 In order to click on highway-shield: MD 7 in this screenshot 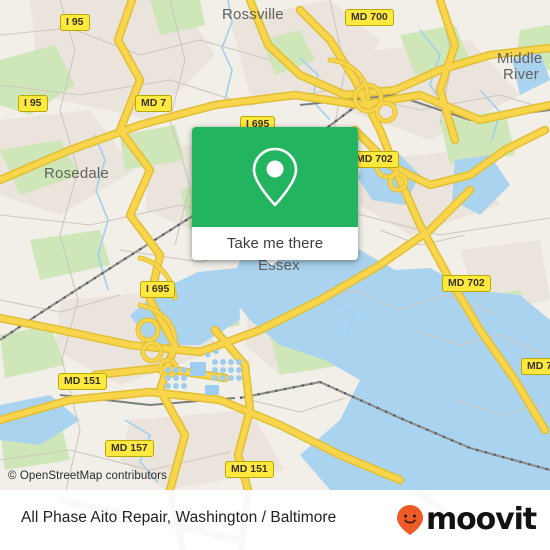, I will do `click(154, 103)`.